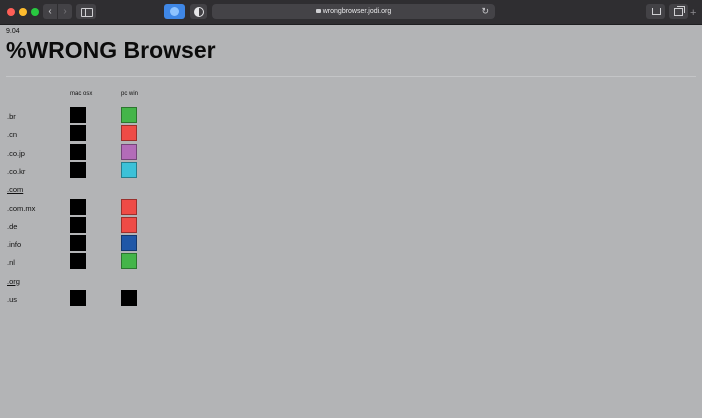 This screenshot has width=702, height=418. I want to click on table-row: .de, so click(351, 225).